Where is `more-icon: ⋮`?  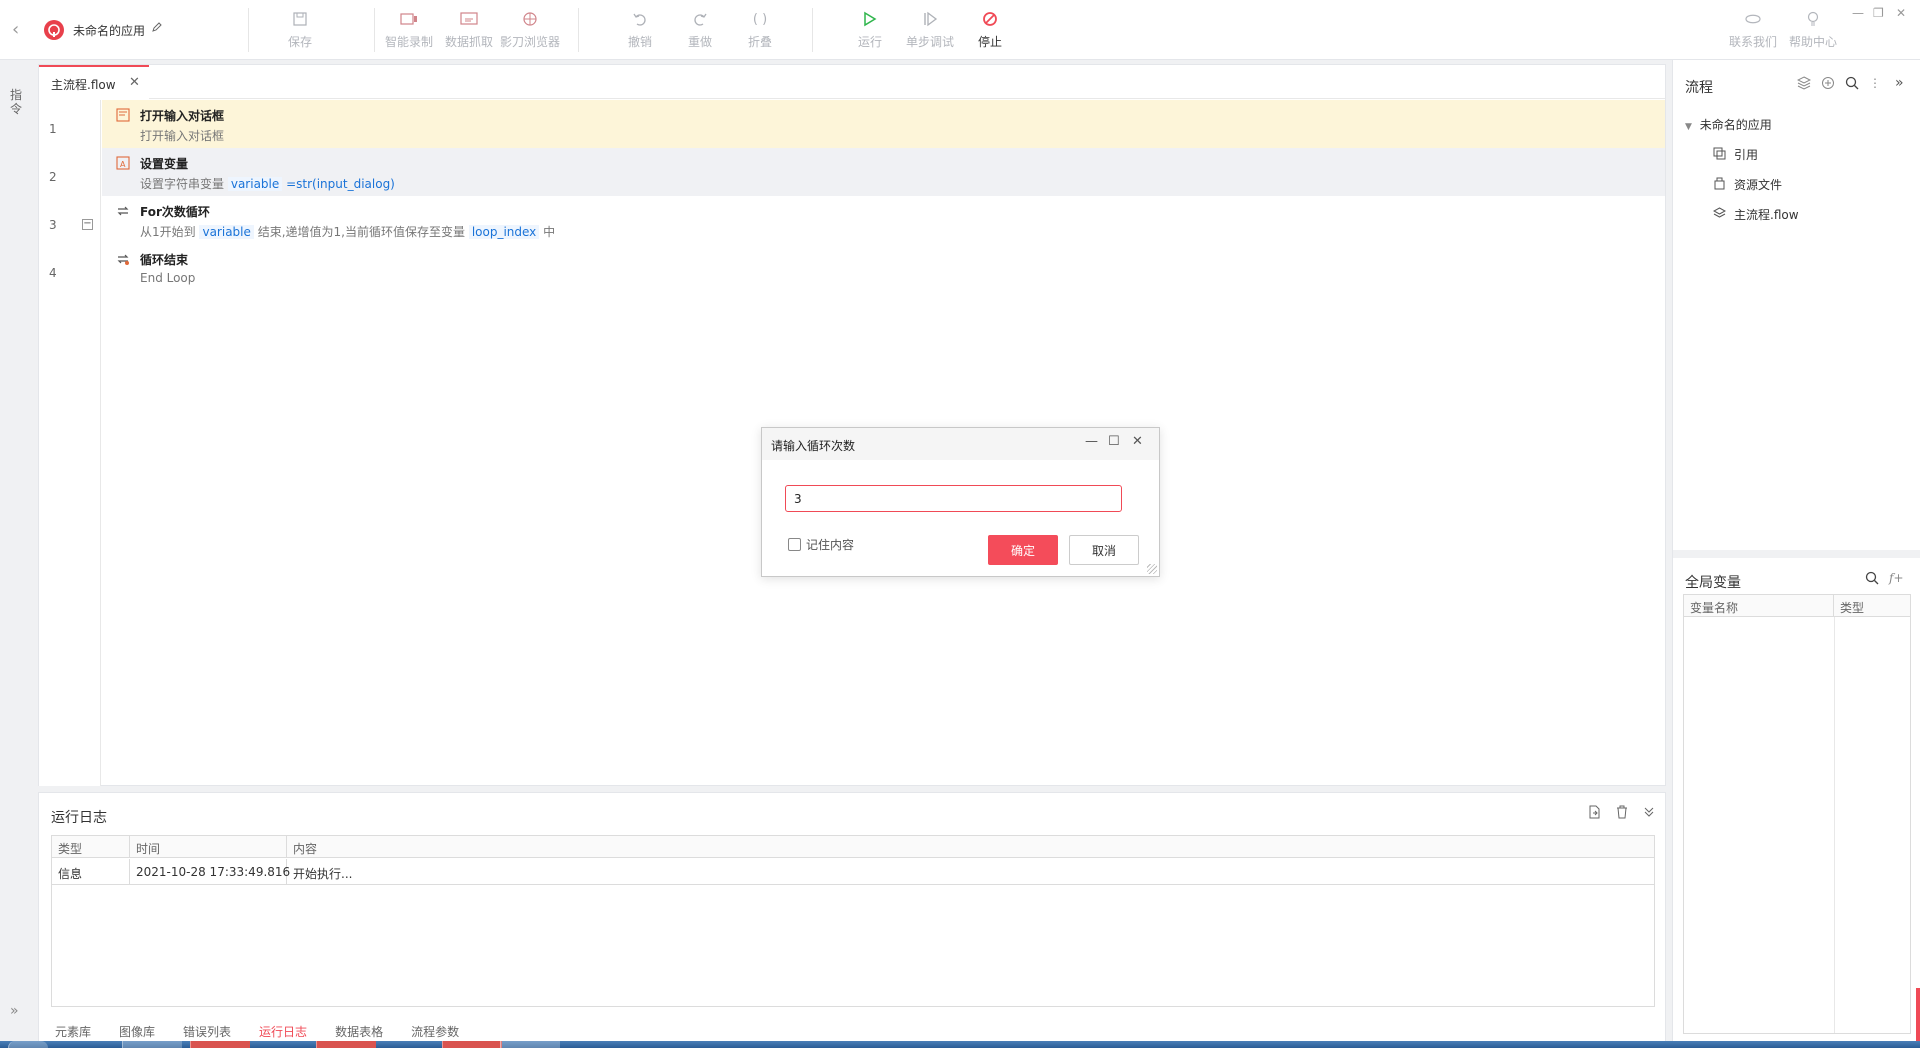
more-icon: ⋮ is located at coordinates (1875, 84).